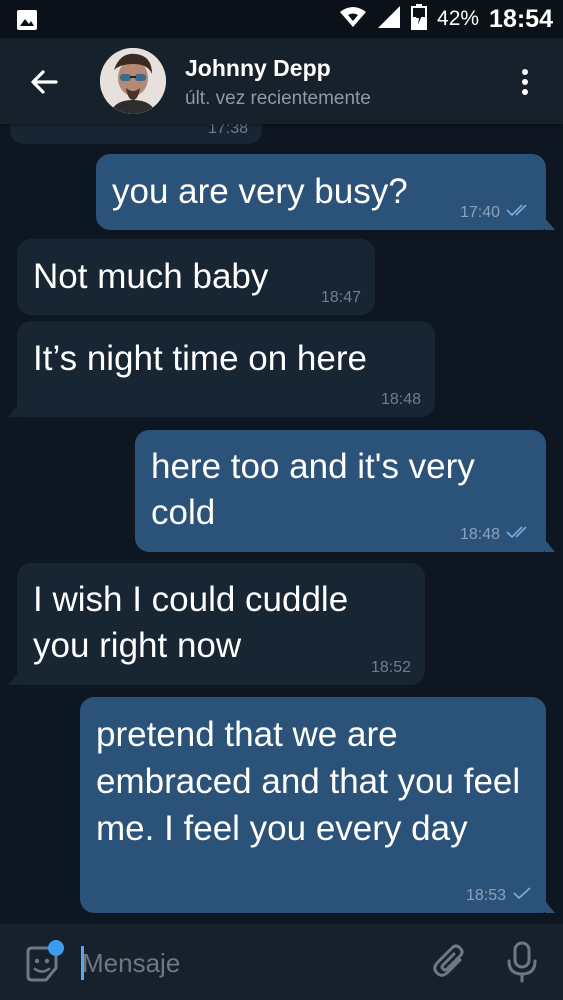  I want to click on check-icon, so click(522, 895).